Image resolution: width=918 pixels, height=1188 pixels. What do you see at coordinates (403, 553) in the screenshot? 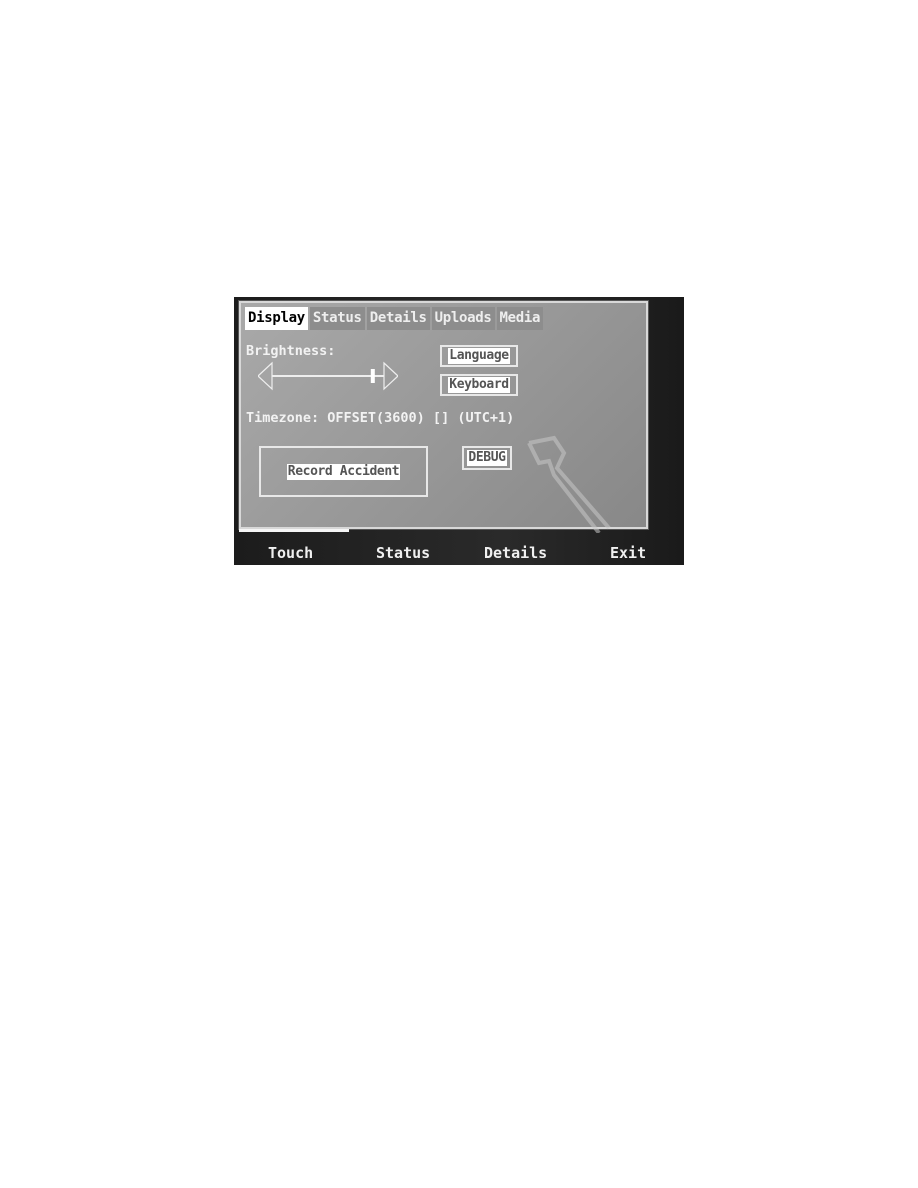
I see `softkey-status: Status` at bounding box center [403, 553].